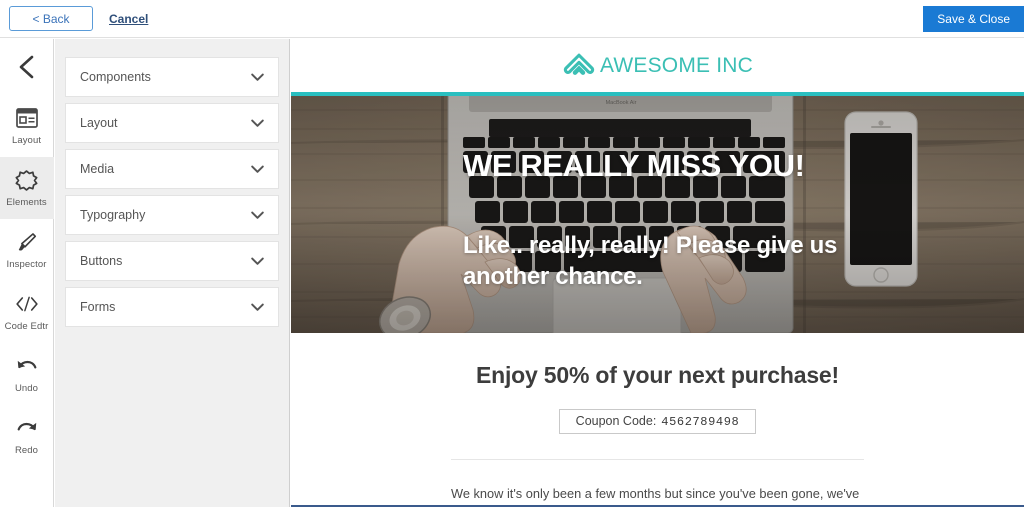 The height and width of the screenshot is (507, 1024). I want to click on accordion-media: Media, so click(172, 169).